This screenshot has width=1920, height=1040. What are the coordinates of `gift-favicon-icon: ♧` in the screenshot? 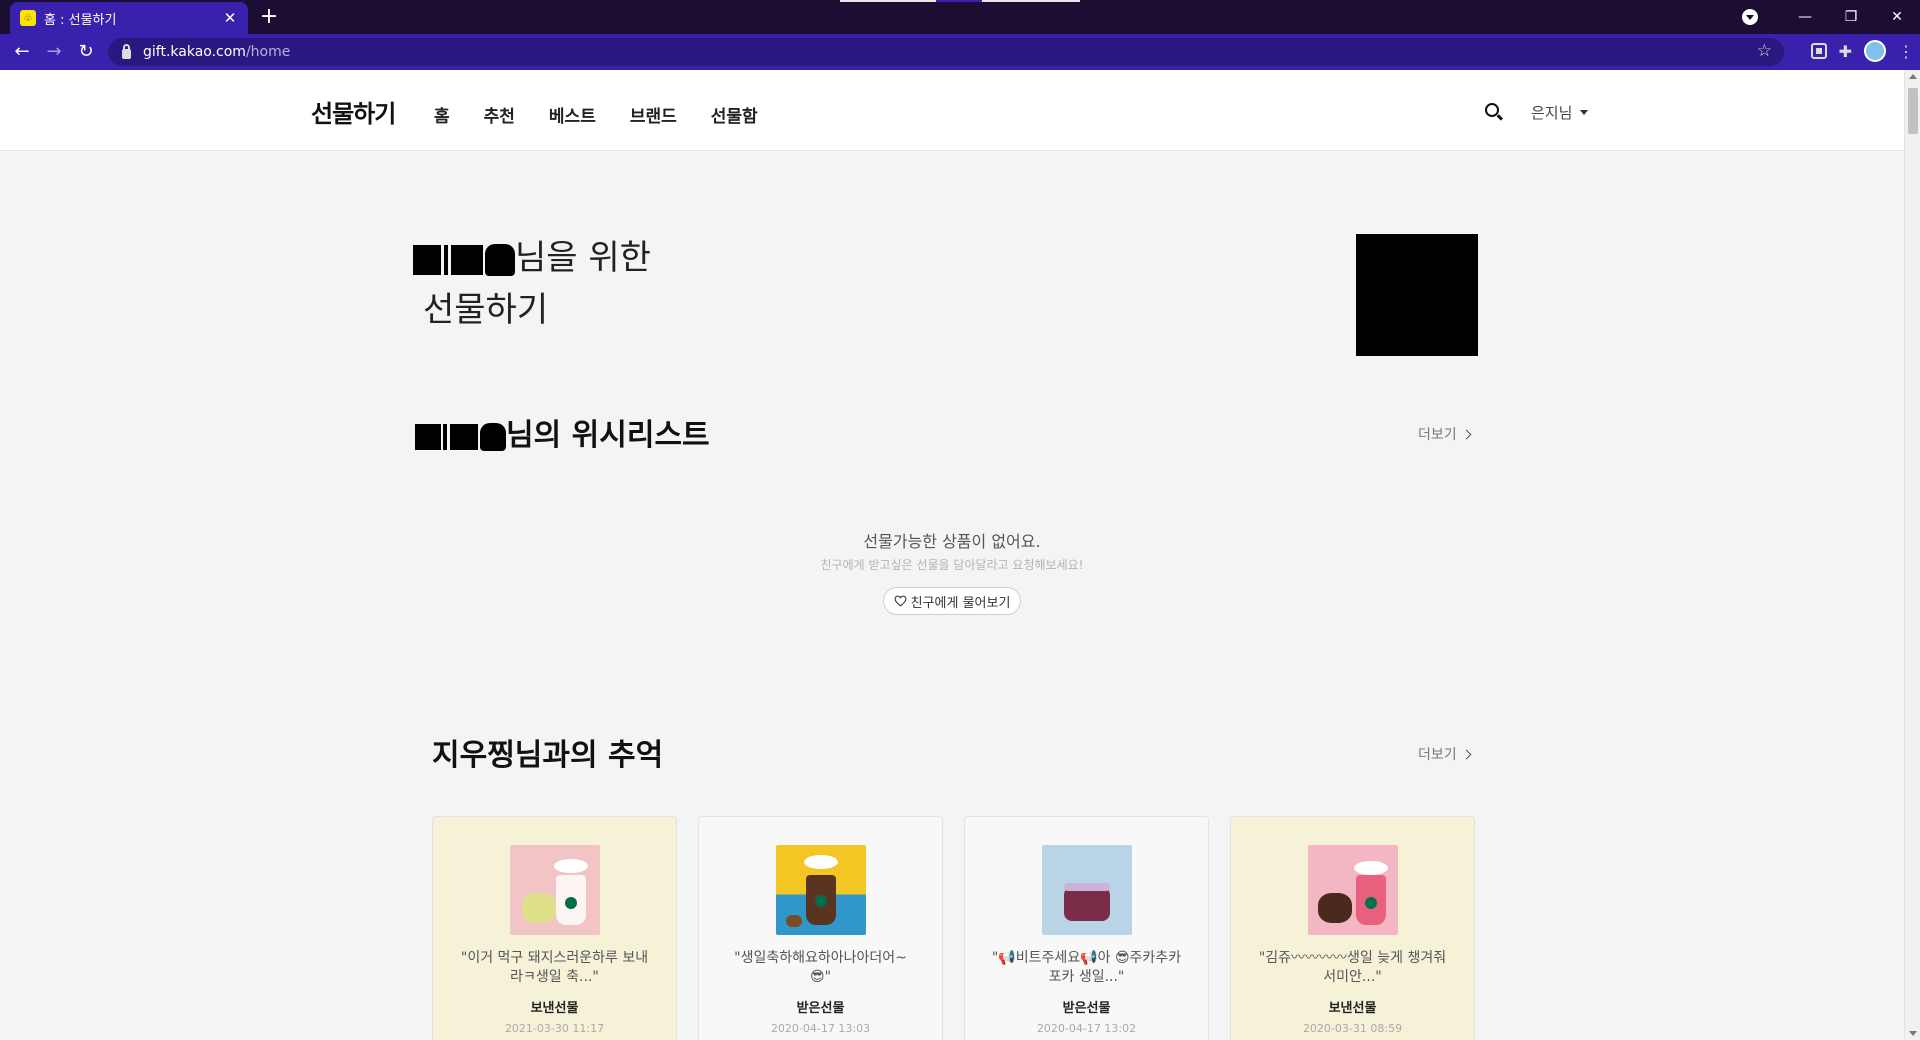 It's located at (28, 18).